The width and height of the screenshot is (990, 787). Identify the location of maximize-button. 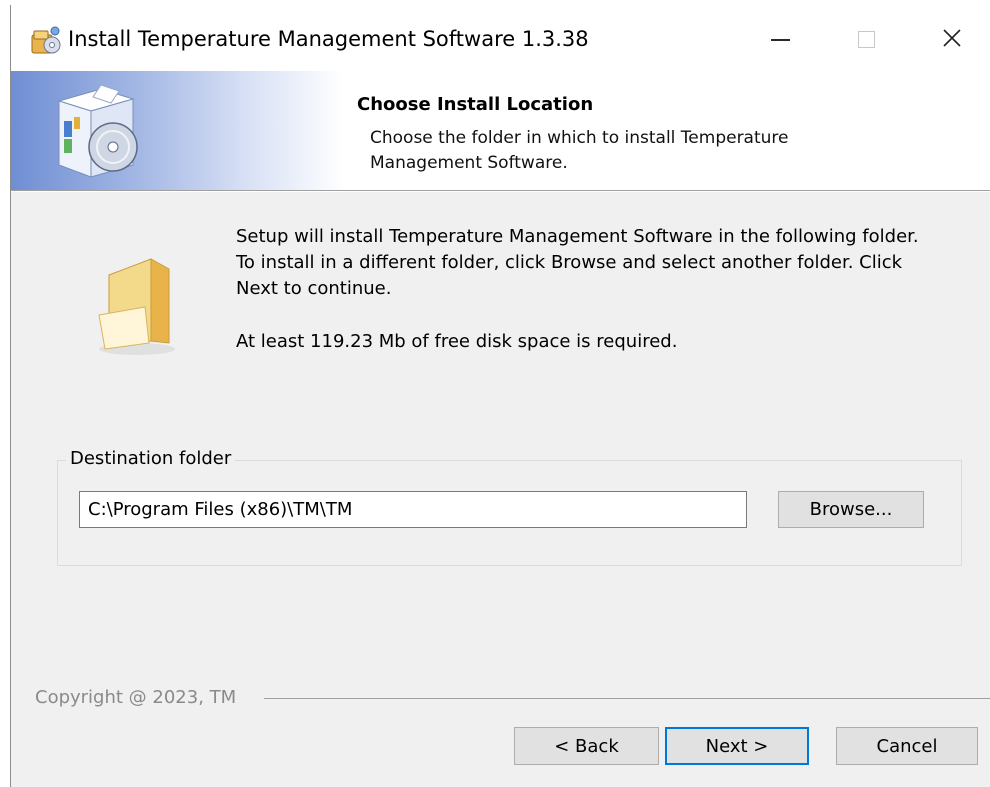
(866, 38).